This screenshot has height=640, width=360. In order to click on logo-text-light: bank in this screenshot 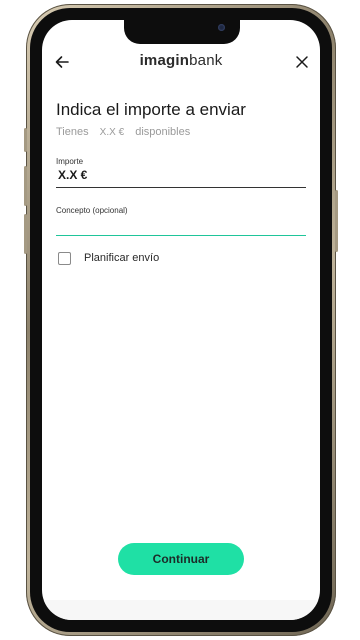, I will do `click(206, 60)`.